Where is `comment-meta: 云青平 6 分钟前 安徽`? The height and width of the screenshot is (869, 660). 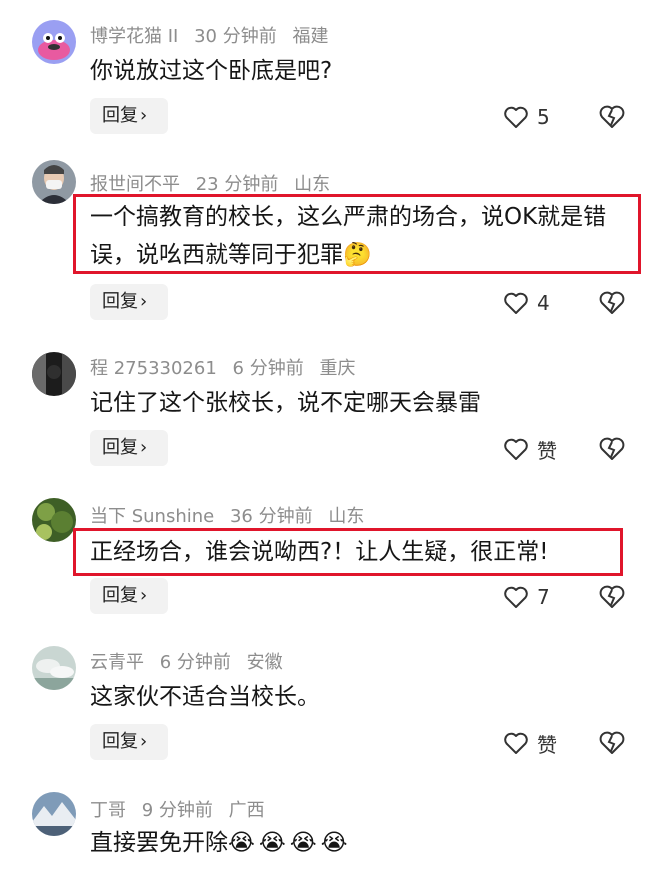
comment-meta: 云青平 6 分钟前 安徽 is located at coordinates (191, 661).